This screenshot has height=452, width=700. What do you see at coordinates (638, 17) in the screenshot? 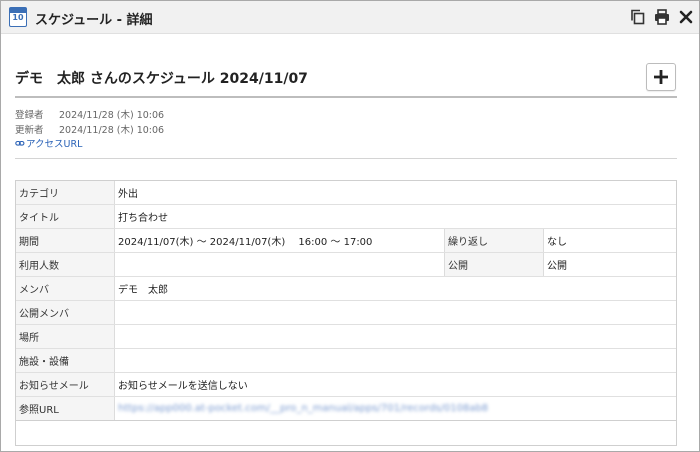
I see `copy-icon` at bounding box center [638, 17].